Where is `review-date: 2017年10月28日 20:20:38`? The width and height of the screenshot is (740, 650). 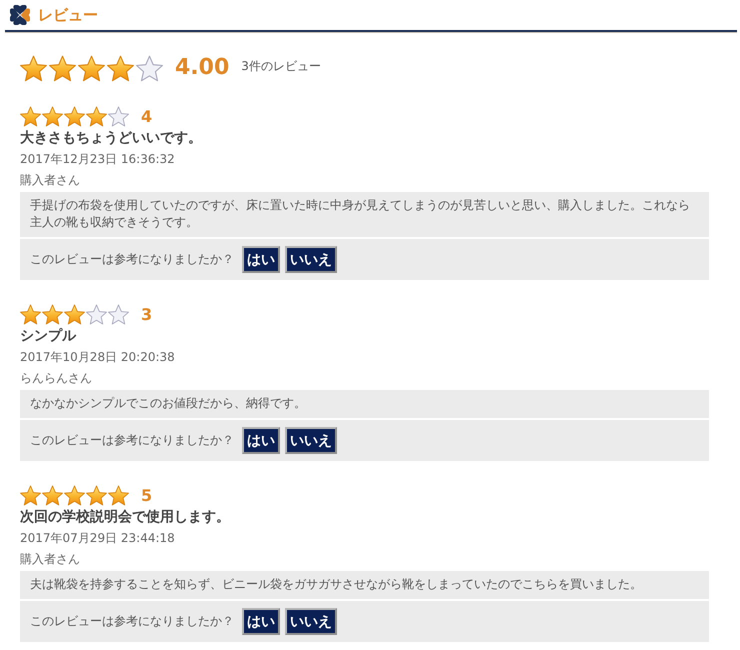
review-date: 2017年10月28日 20:20:38 is located at coordinates (98, 357).